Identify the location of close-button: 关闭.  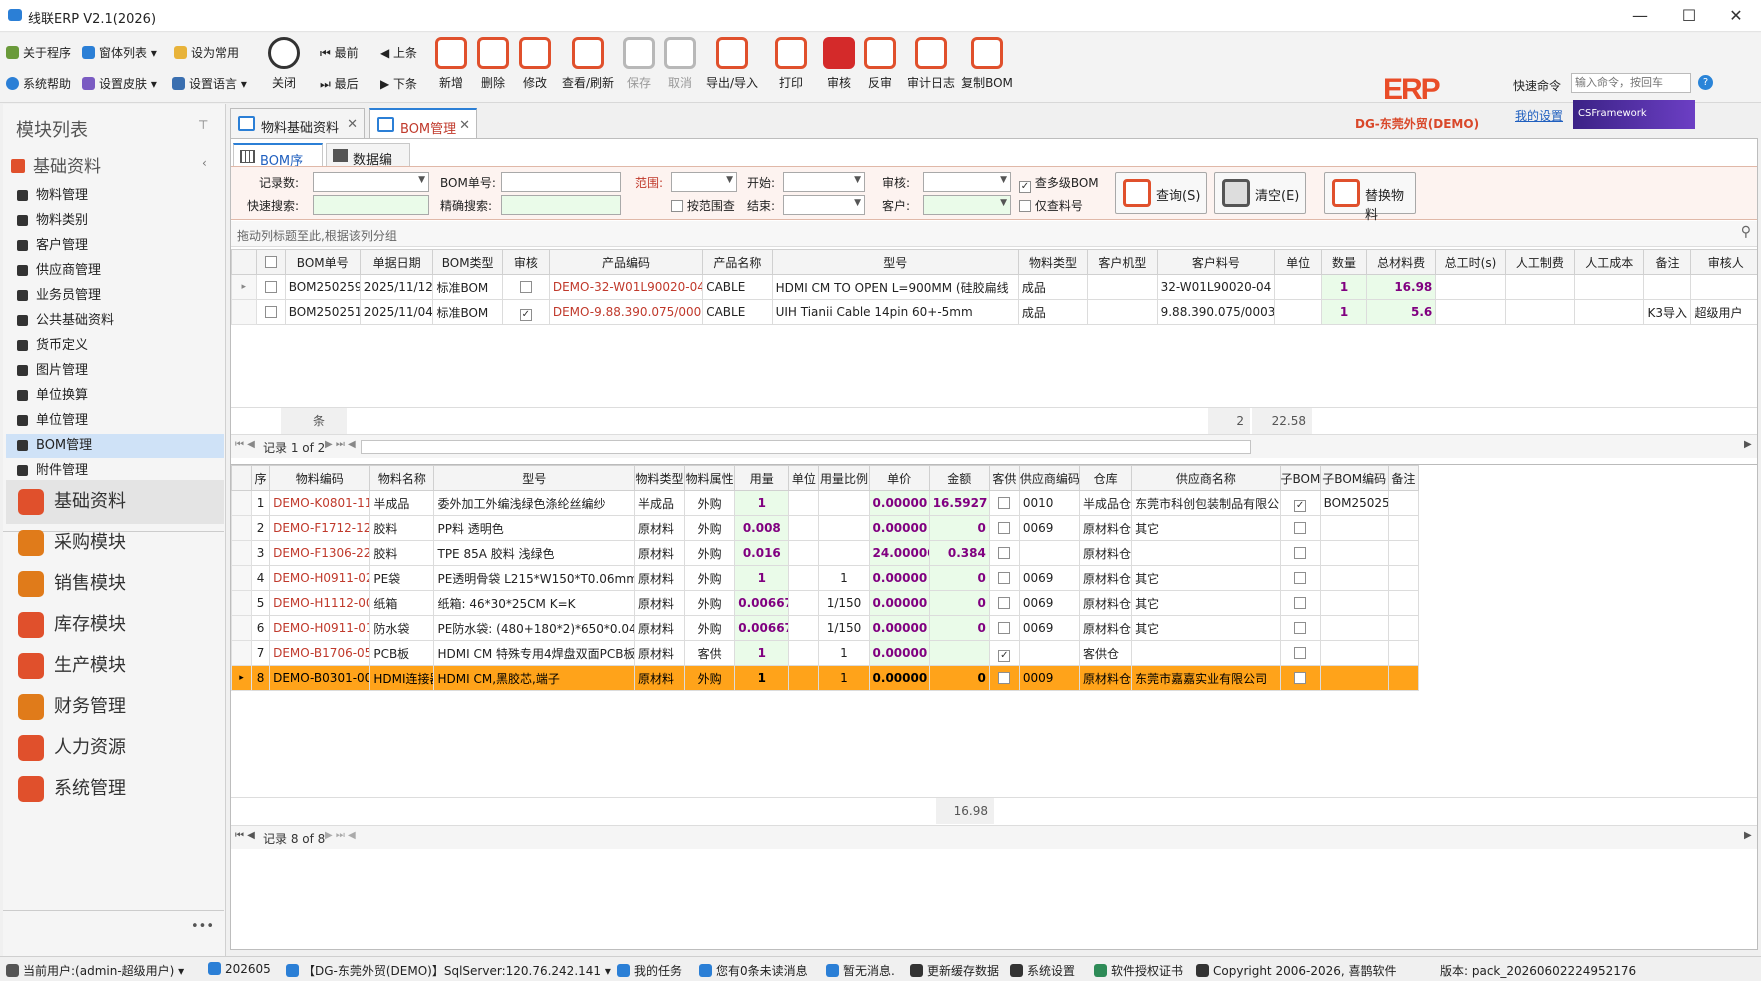
(284, 64).